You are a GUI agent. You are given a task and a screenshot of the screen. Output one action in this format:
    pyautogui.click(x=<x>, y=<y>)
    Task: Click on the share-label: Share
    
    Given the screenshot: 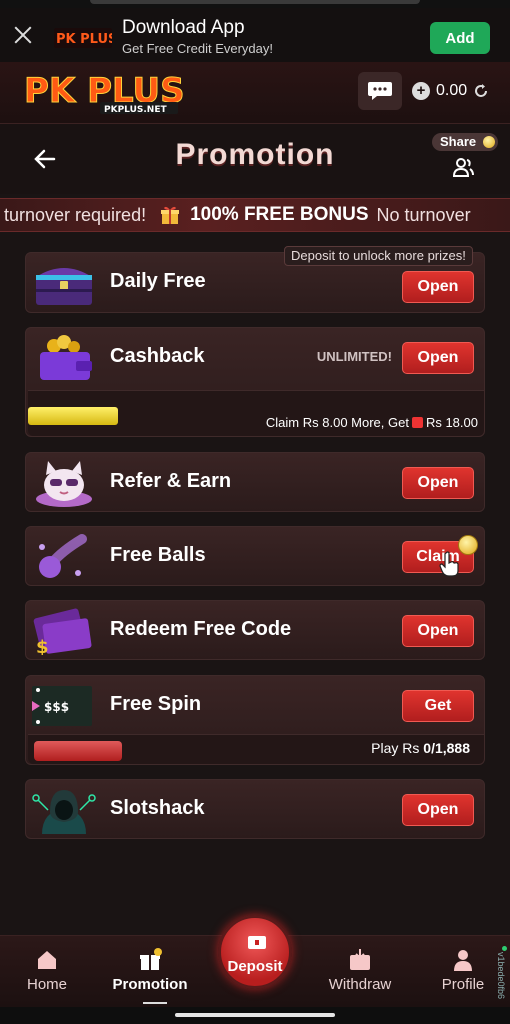 What is the action you would take?
    pyautogui.click(x=458, y=141)
    